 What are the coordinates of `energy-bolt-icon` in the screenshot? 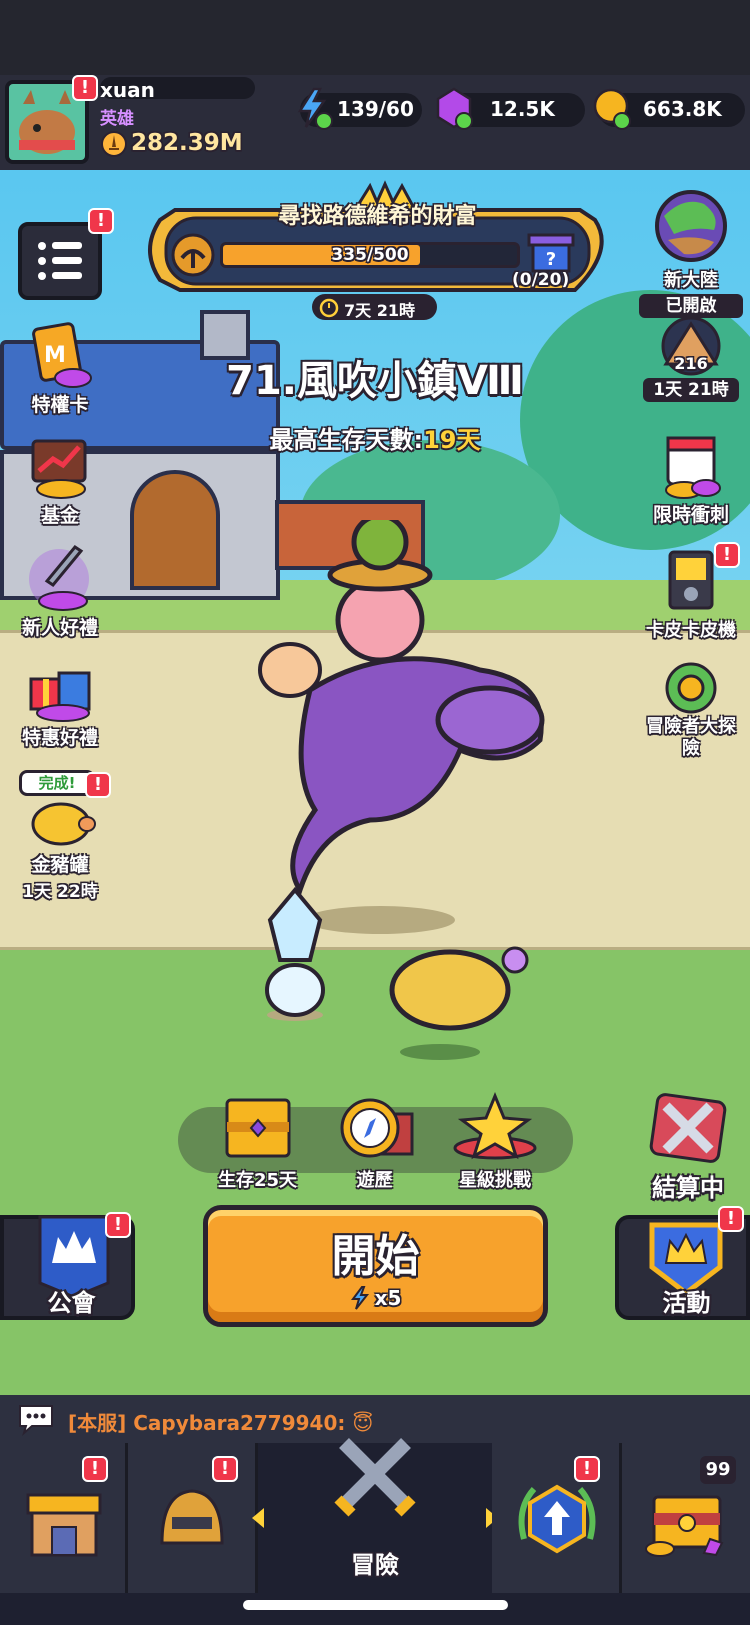 It's located at (315, 108).